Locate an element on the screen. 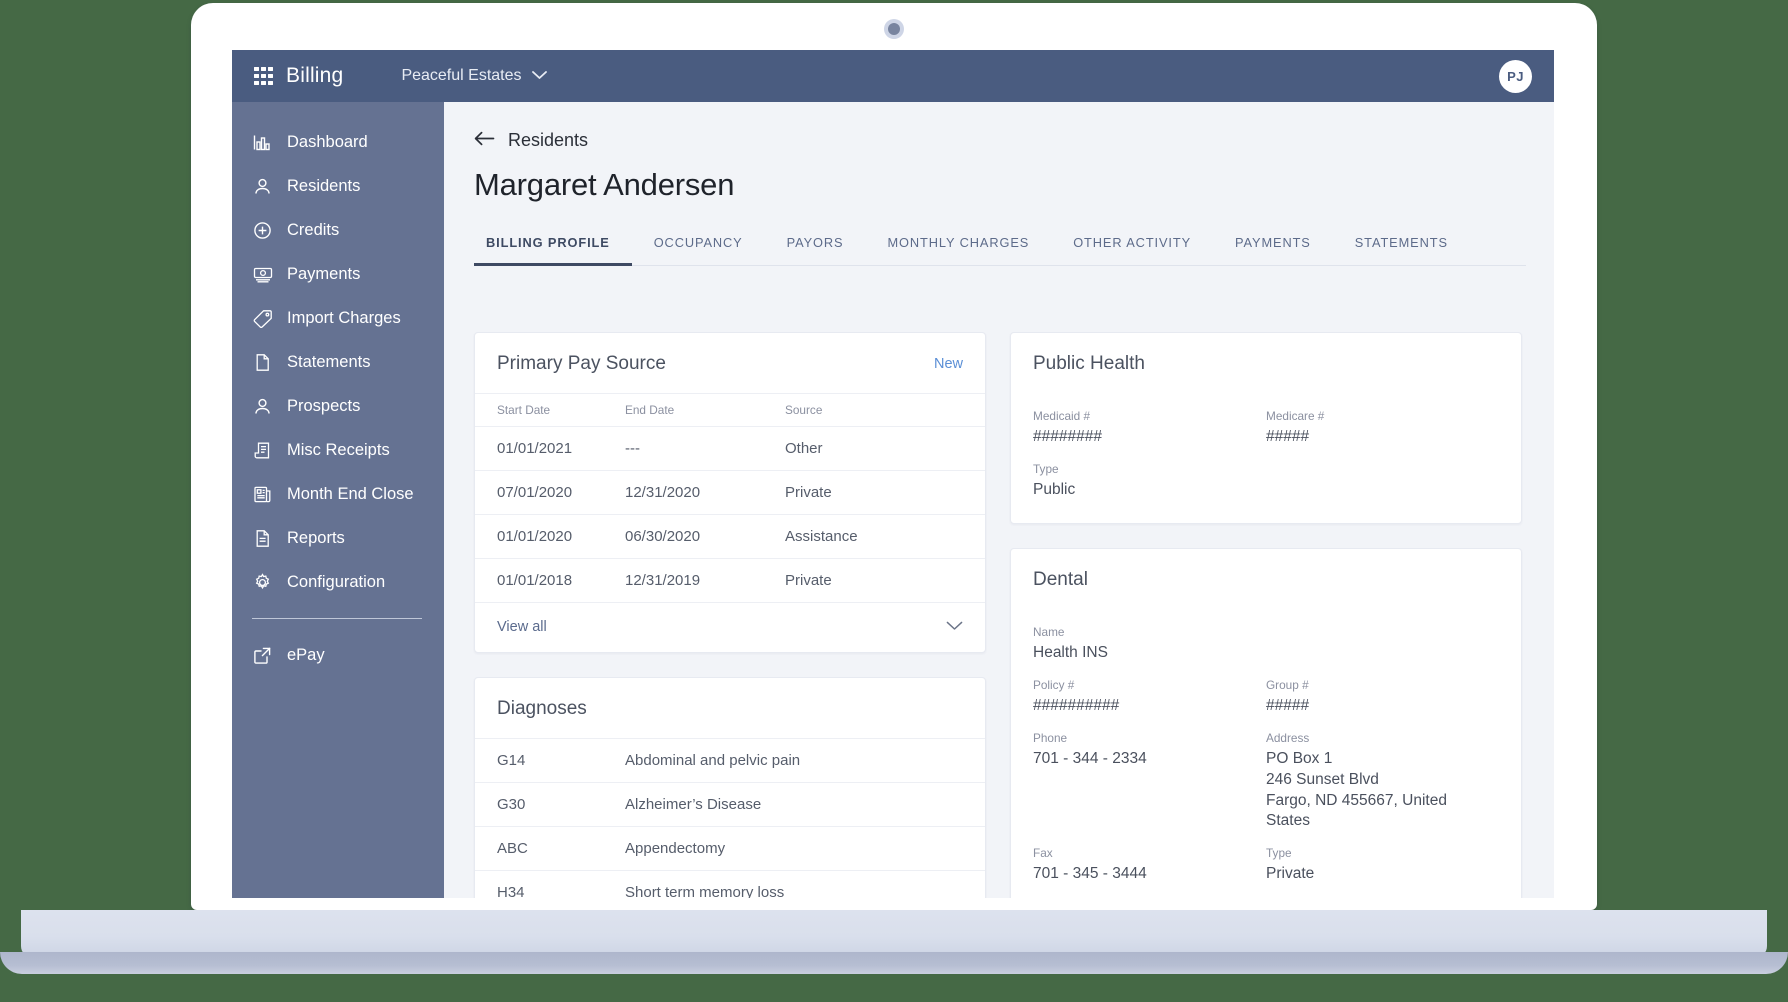 The width and height of the screenshot is (1788, 1002). table-row: 01/01/2021 --- Other is located at coordinates (730, 448).